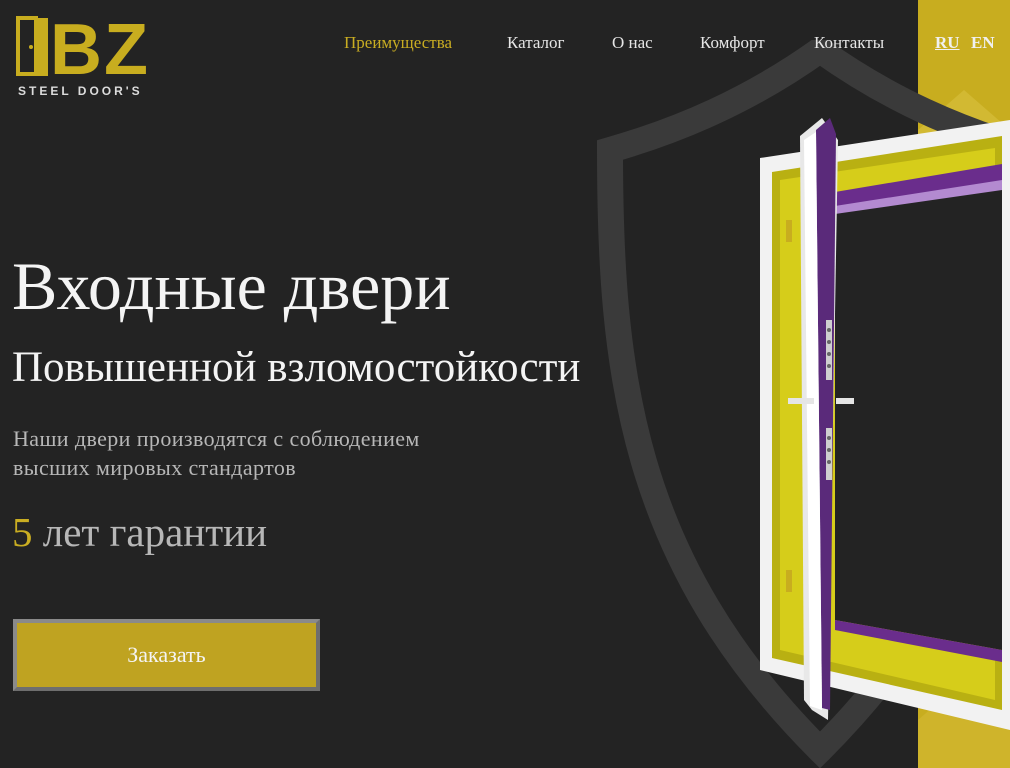 The image size is (1010, 768). I want to click on nav-item-contacts: Контакты, so click(849, 43).